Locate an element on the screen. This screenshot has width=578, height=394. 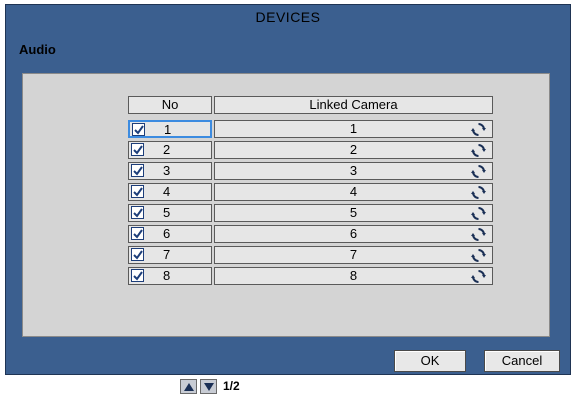
row-no-cell: 6 is located at coordinates (170, 234).